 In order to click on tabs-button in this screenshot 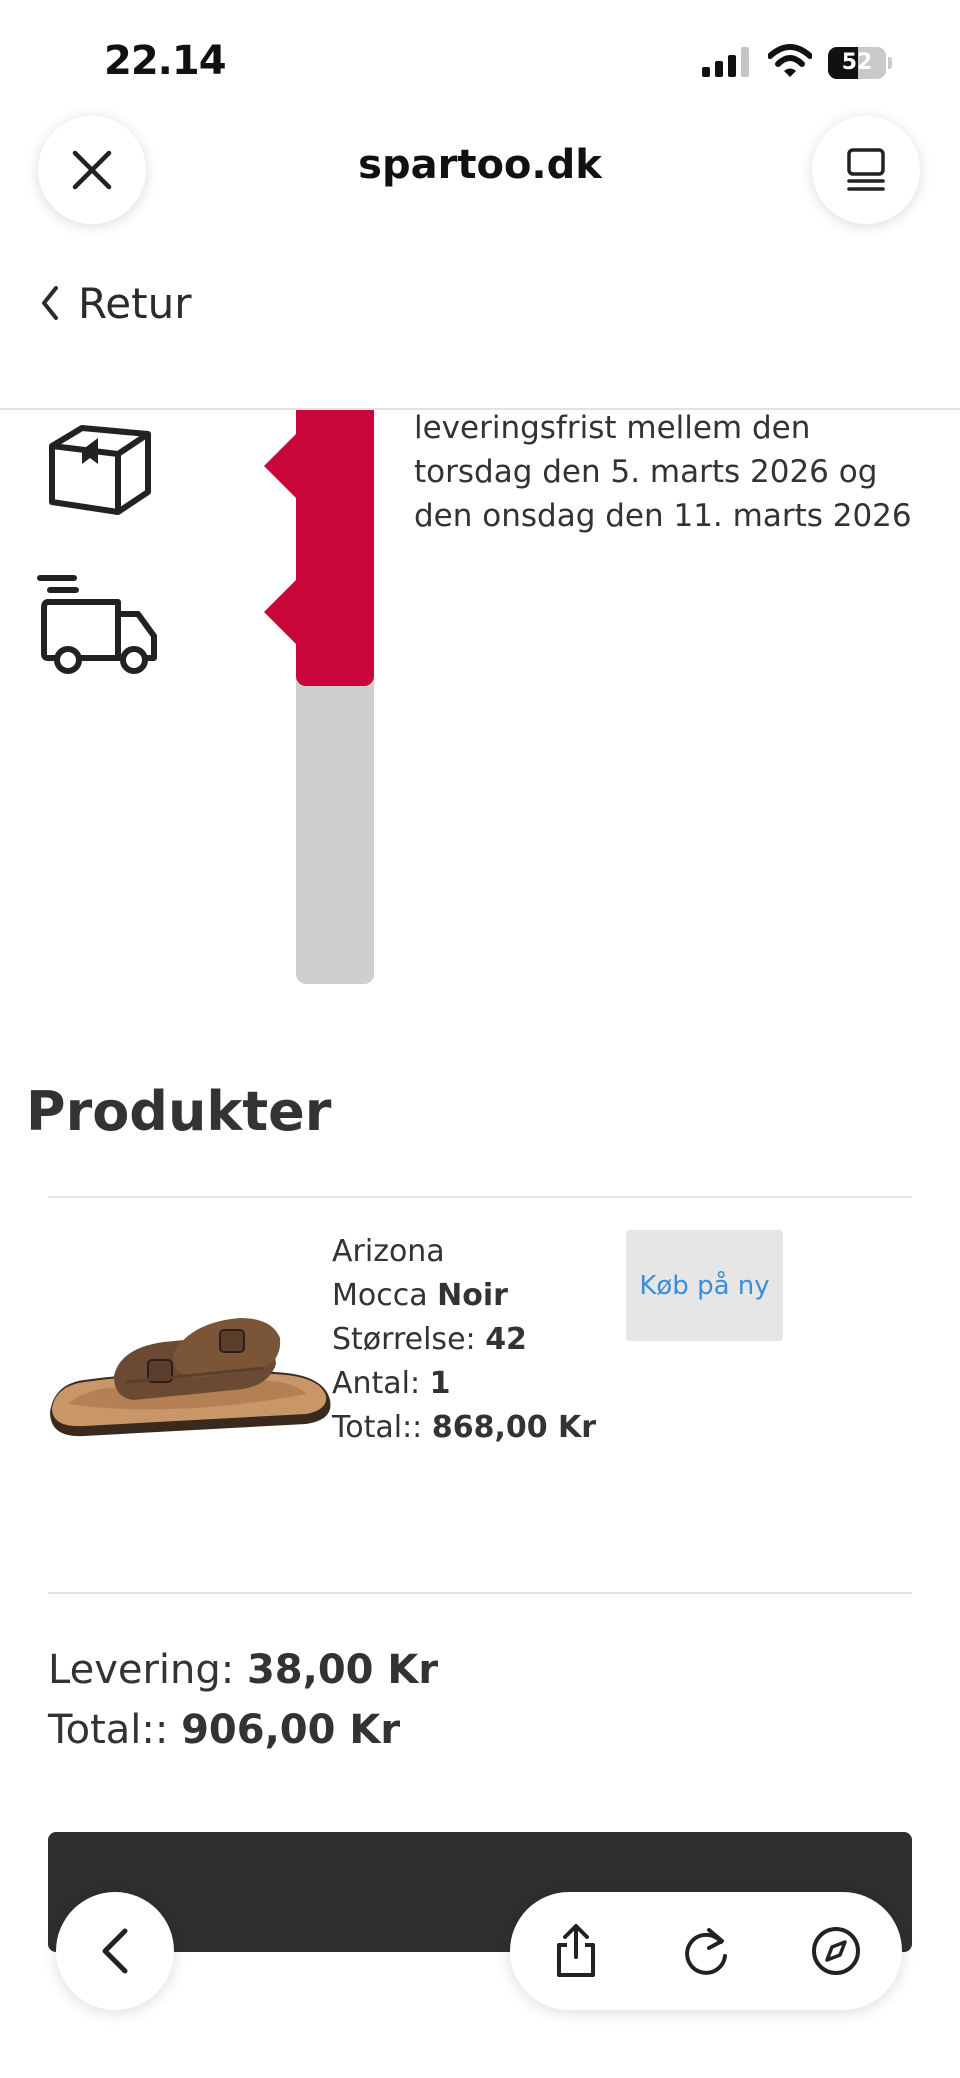, I will do `click(866, 170)`.